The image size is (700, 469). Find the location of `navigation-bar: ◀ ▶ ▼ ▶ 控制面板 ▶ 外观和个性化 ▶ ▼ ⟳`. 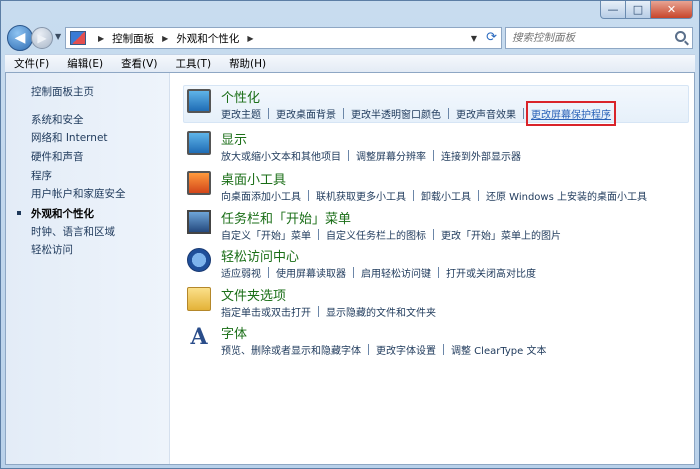

navigation-bar: ◀ ▶ ▼ ▶ 控制面板 ▶ 外观和个性化 ▶ ▼ ⟳ is located at coordinates (350, 38).